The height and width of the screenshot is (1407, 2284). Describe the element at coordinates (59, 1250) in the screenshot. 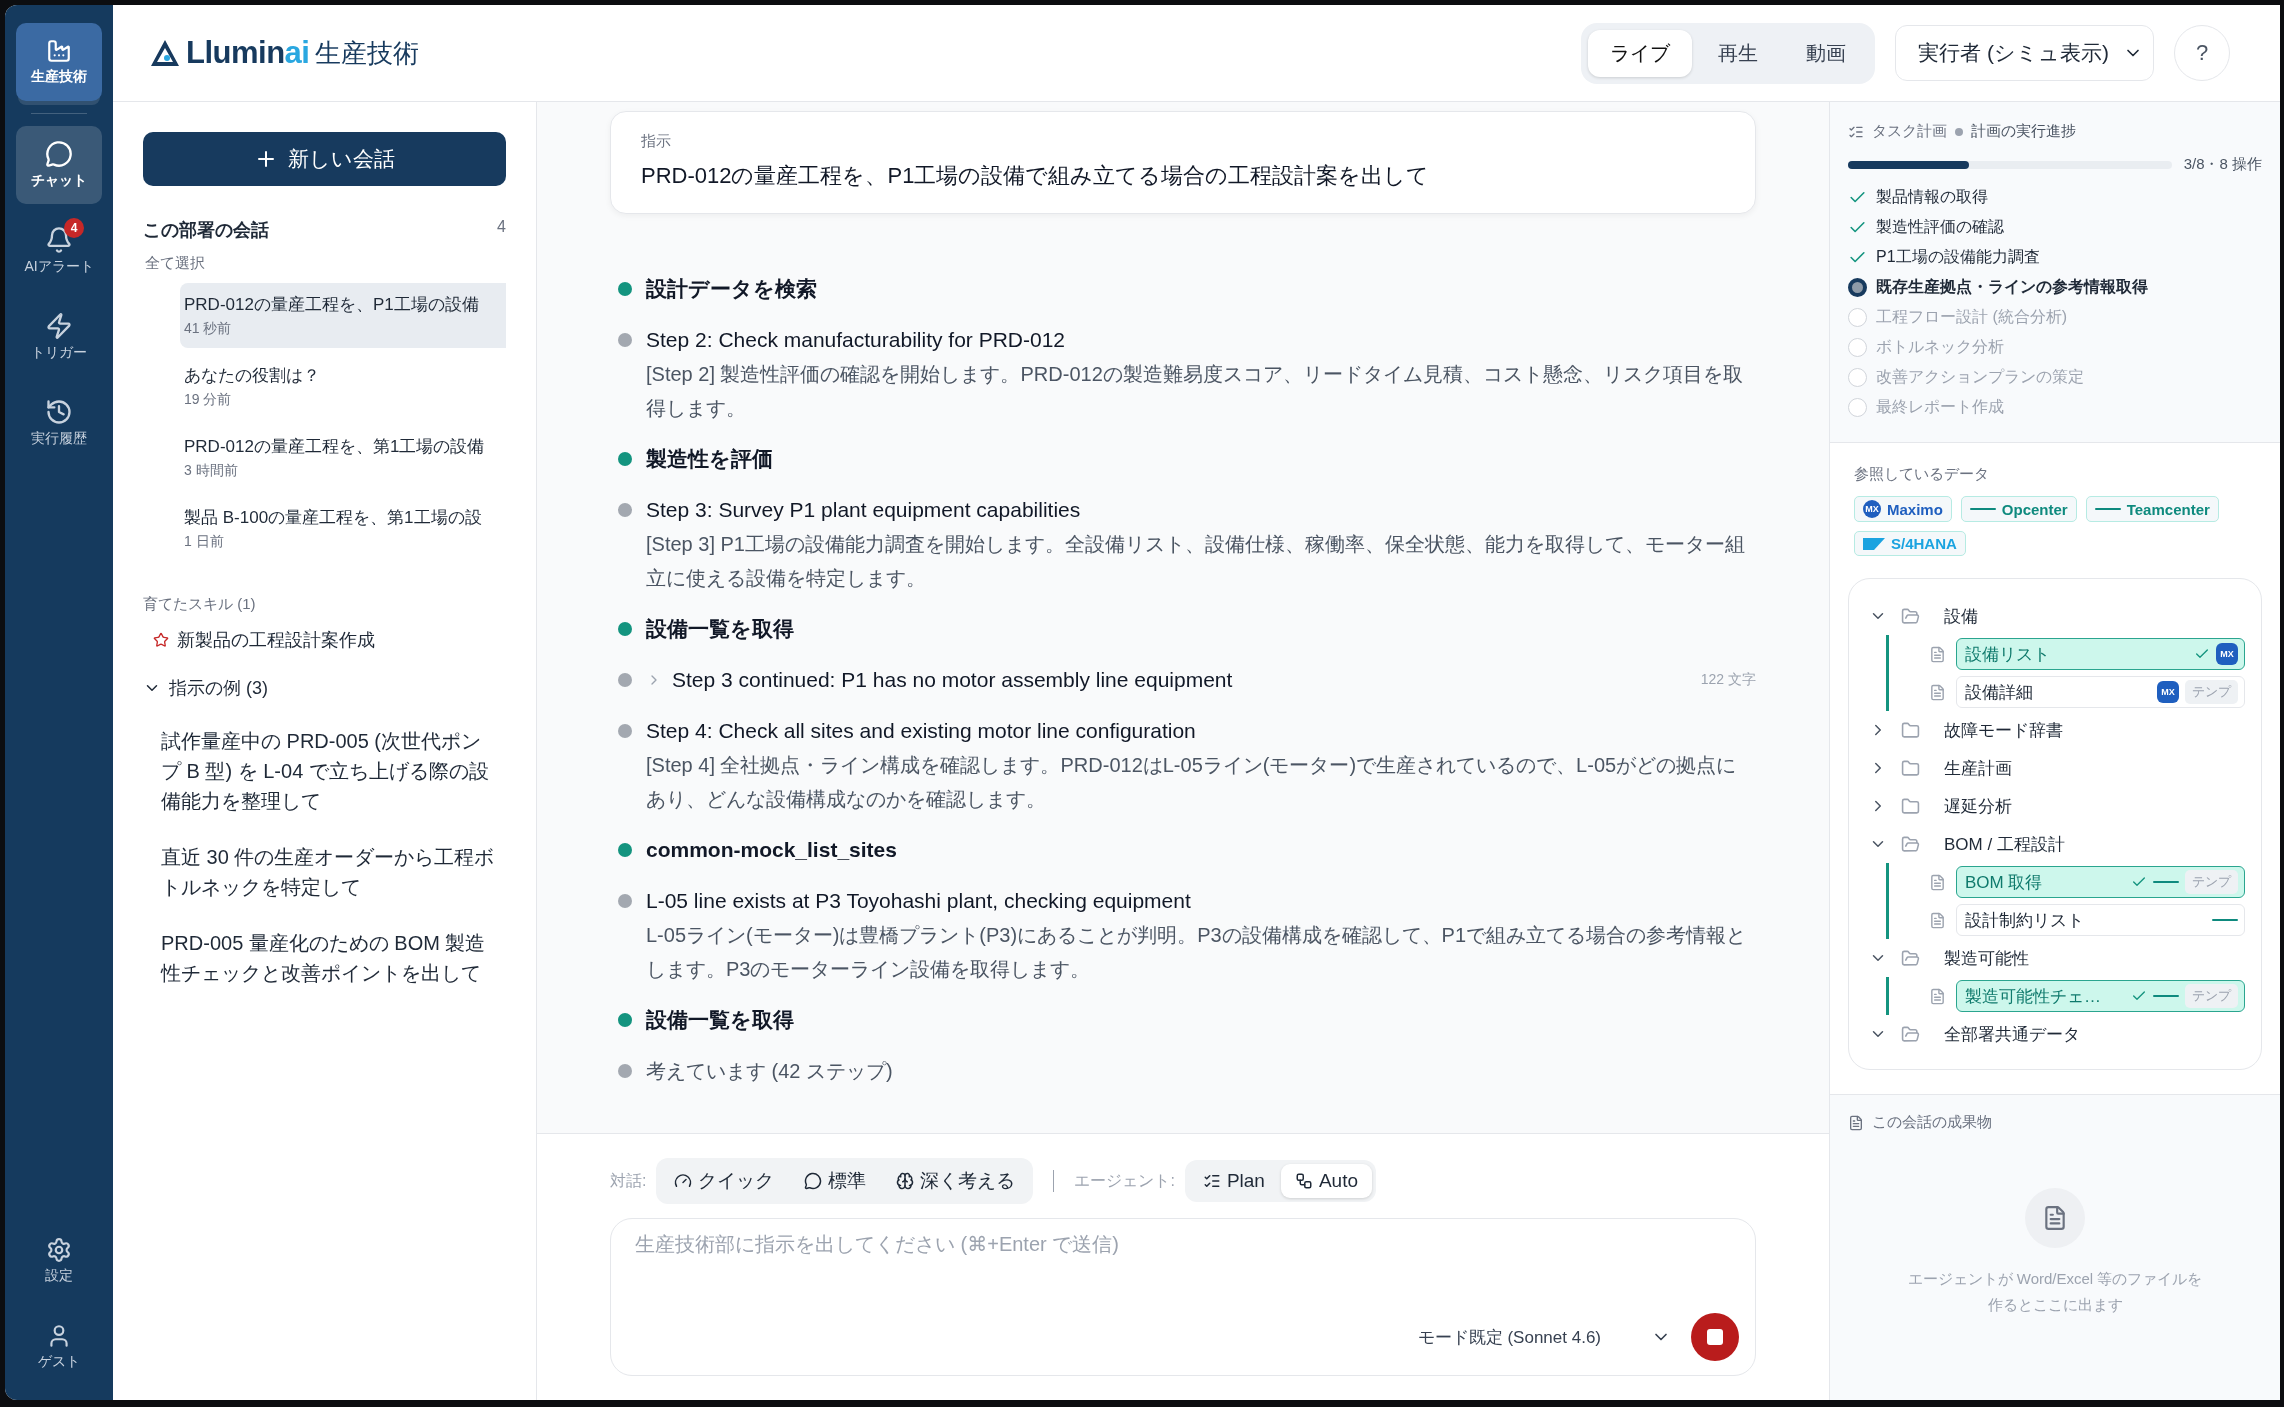

I see `settings-icon` at that location.